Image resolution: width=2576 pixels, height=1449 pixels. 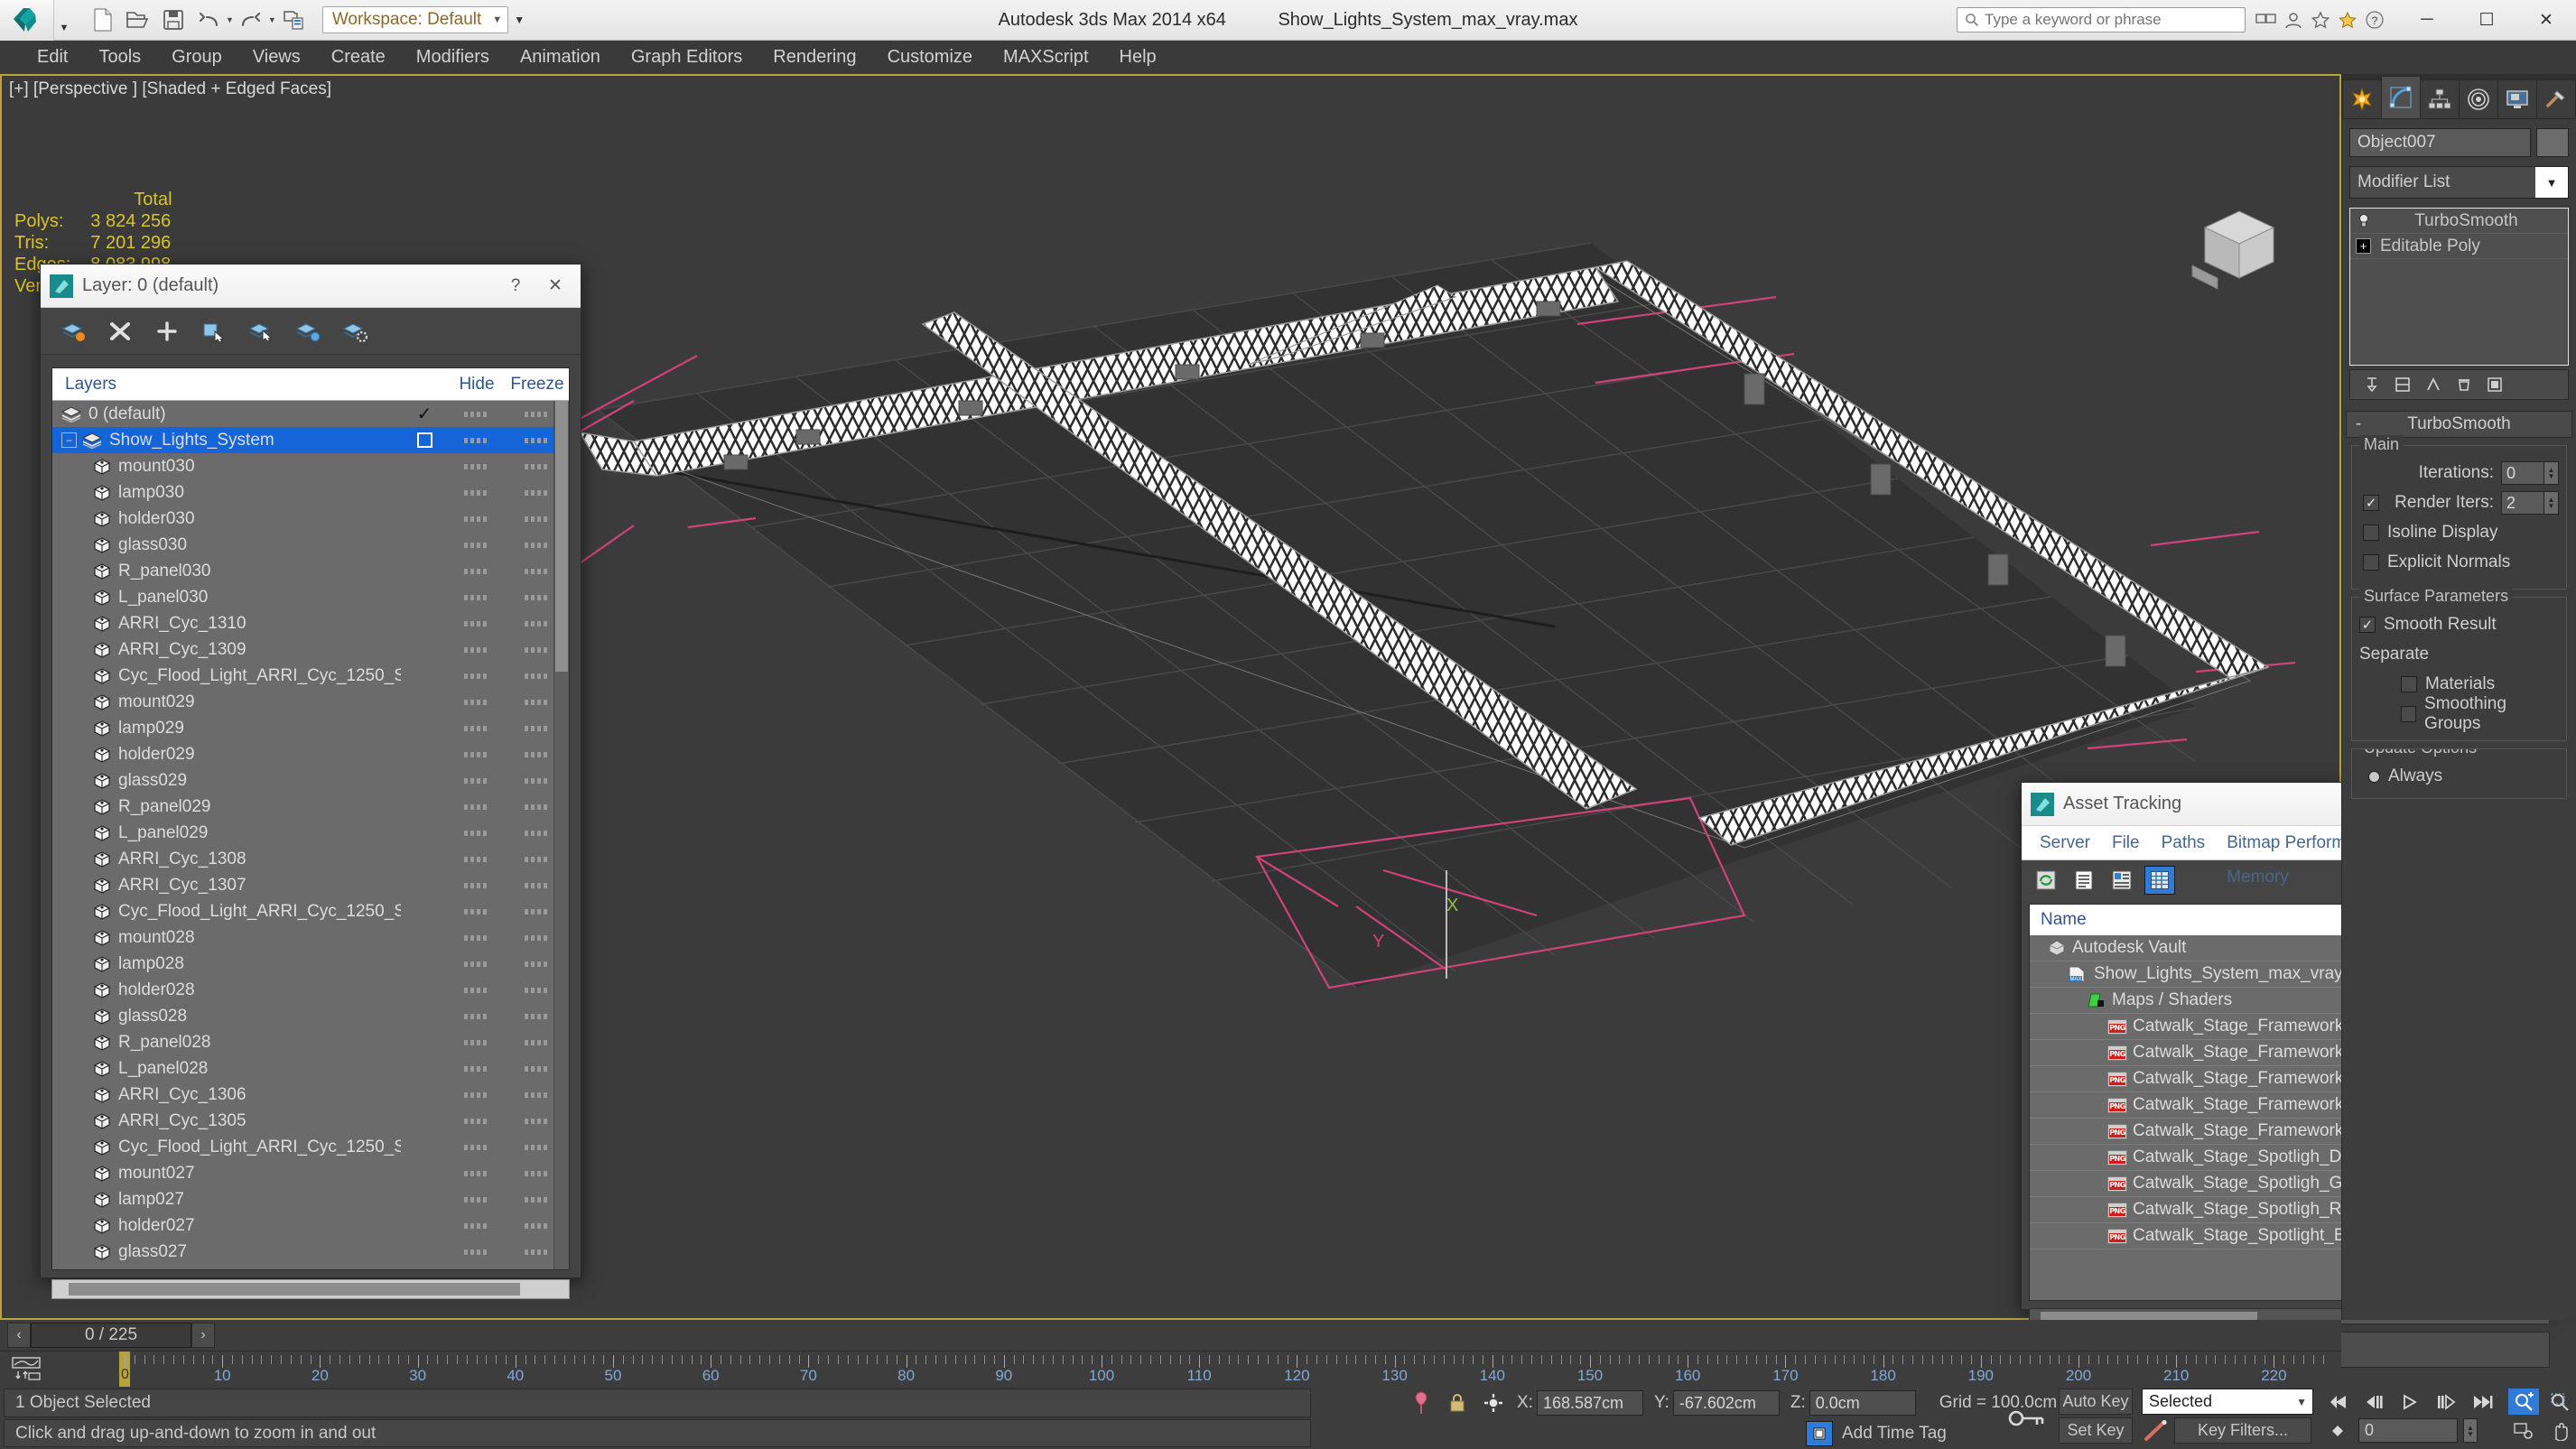 What do you see at coordinates (515, 286) in the screenshot?
I see `layer-dialog-help-button: ?` at bounding box center [515, 286].